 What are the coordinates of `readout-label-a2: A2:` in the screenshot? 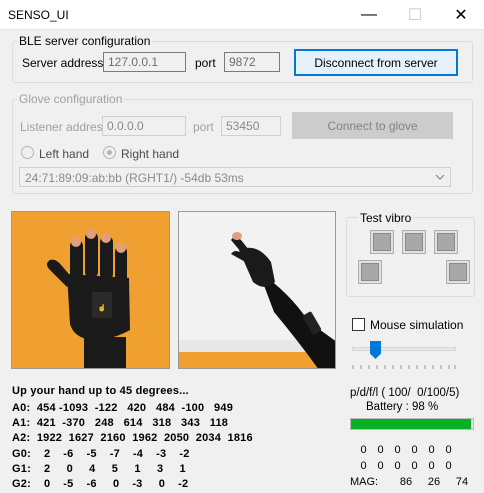 It's located at (21, 438).